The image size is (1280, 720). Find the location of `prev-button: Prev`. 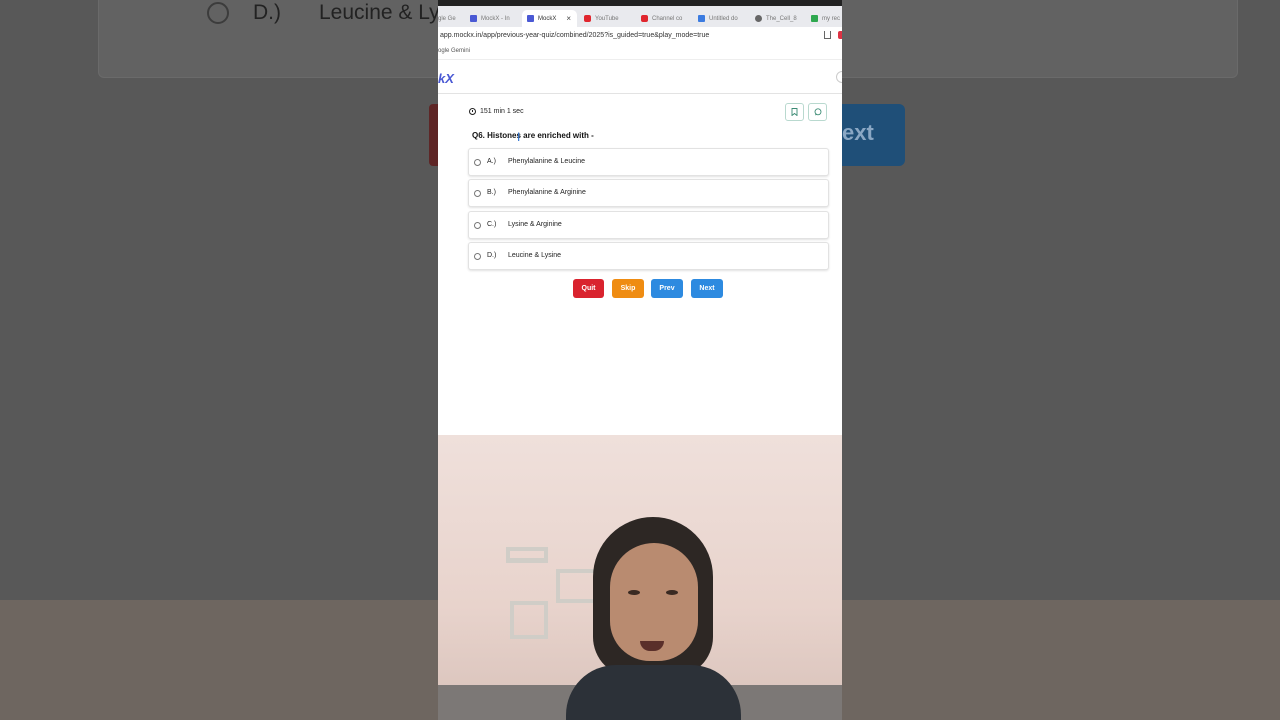

prev-button: Prev is located at coordinates (667, 288).